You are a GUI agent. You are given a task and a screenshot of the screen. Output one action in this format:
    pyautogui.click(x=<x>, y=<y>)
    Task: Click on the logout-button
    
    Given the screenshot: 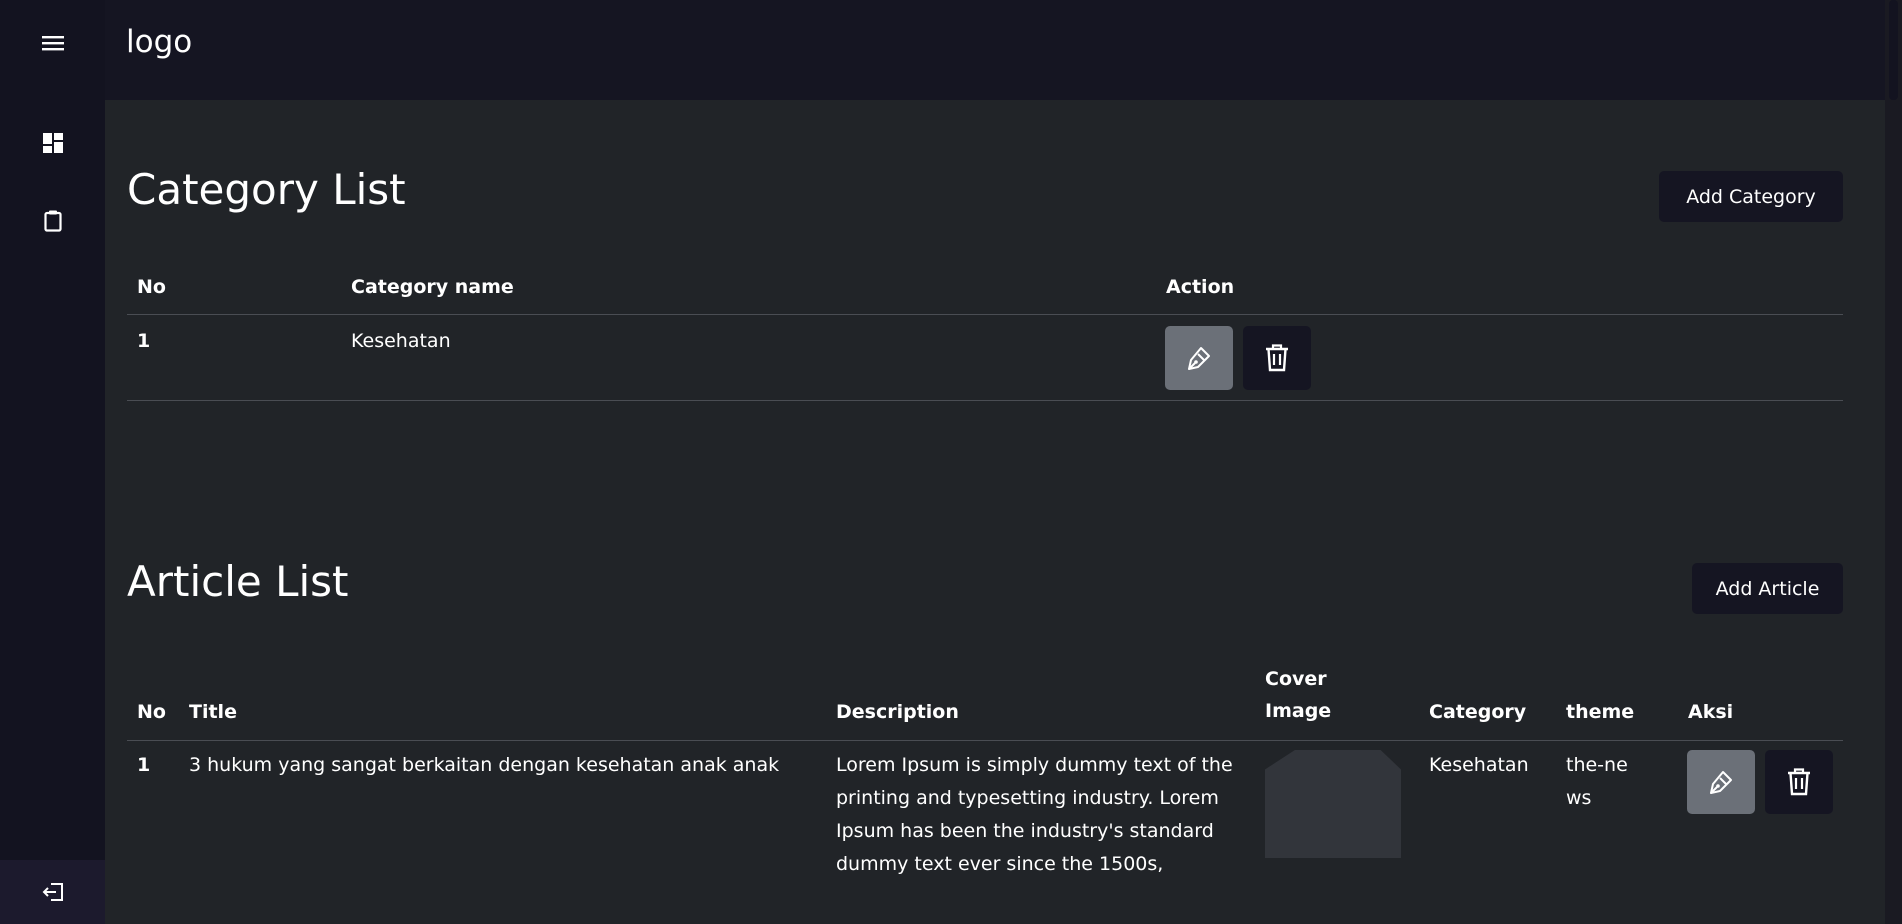 What is the action you would take?
    pyautogui.click(x=52, y=892)
    